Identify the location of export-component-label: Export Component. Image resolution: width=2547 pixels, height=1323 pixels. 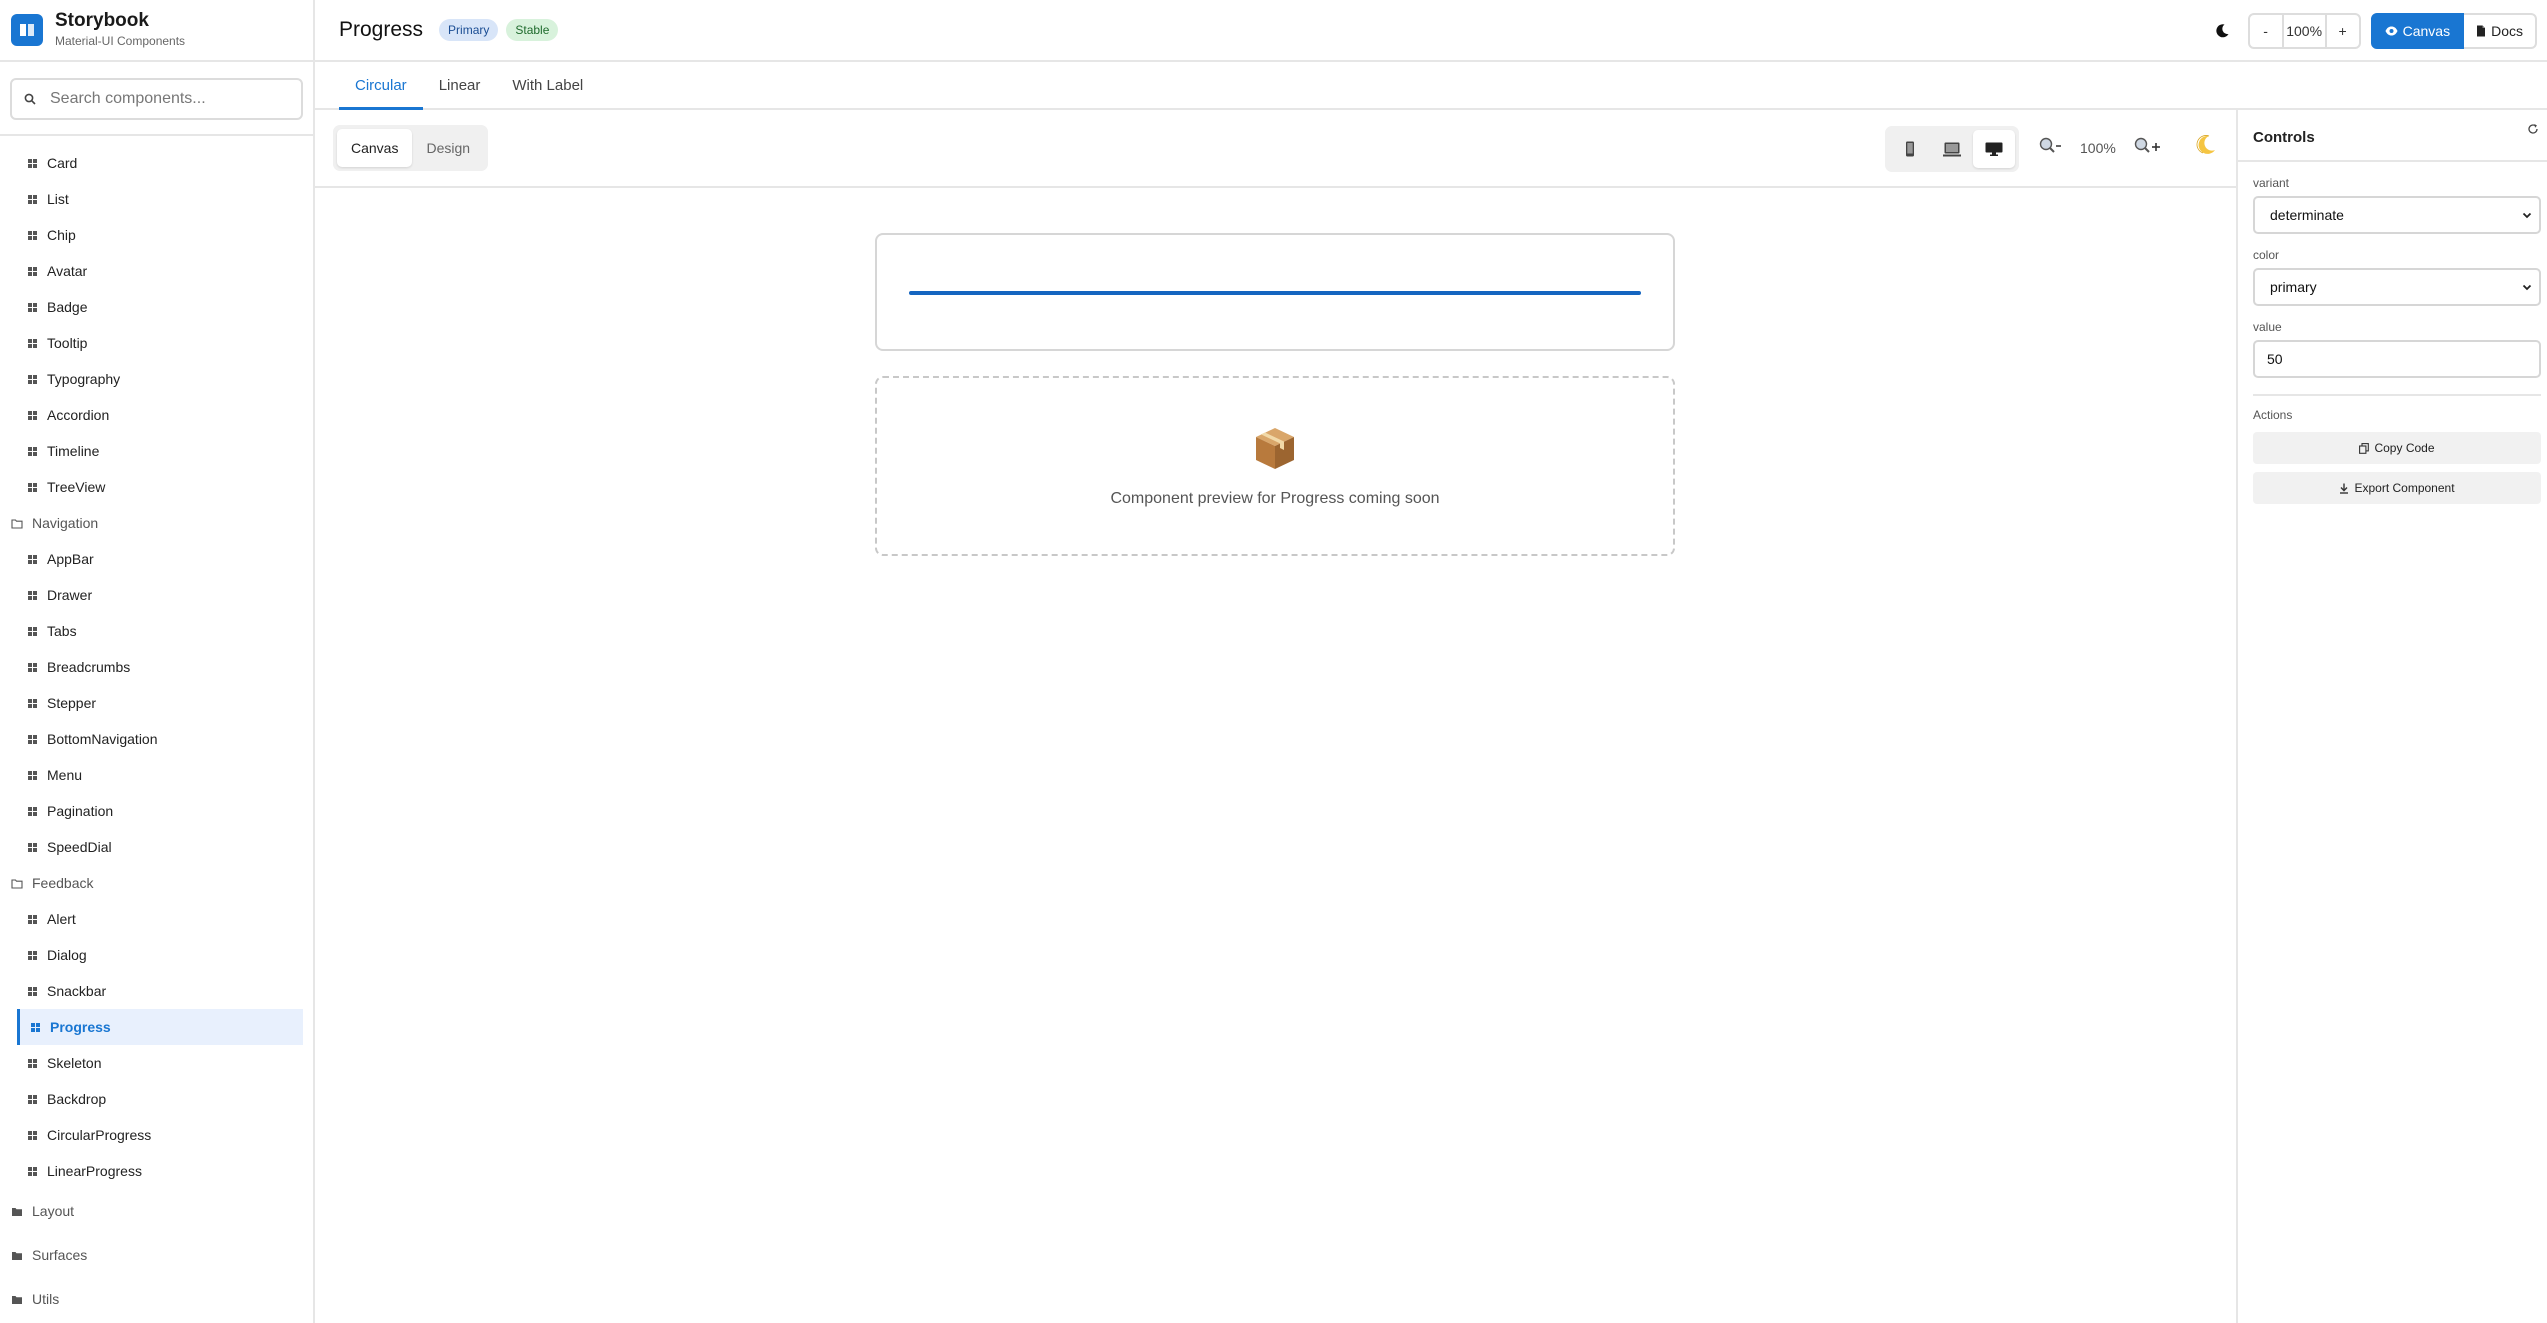
(2404, 488).